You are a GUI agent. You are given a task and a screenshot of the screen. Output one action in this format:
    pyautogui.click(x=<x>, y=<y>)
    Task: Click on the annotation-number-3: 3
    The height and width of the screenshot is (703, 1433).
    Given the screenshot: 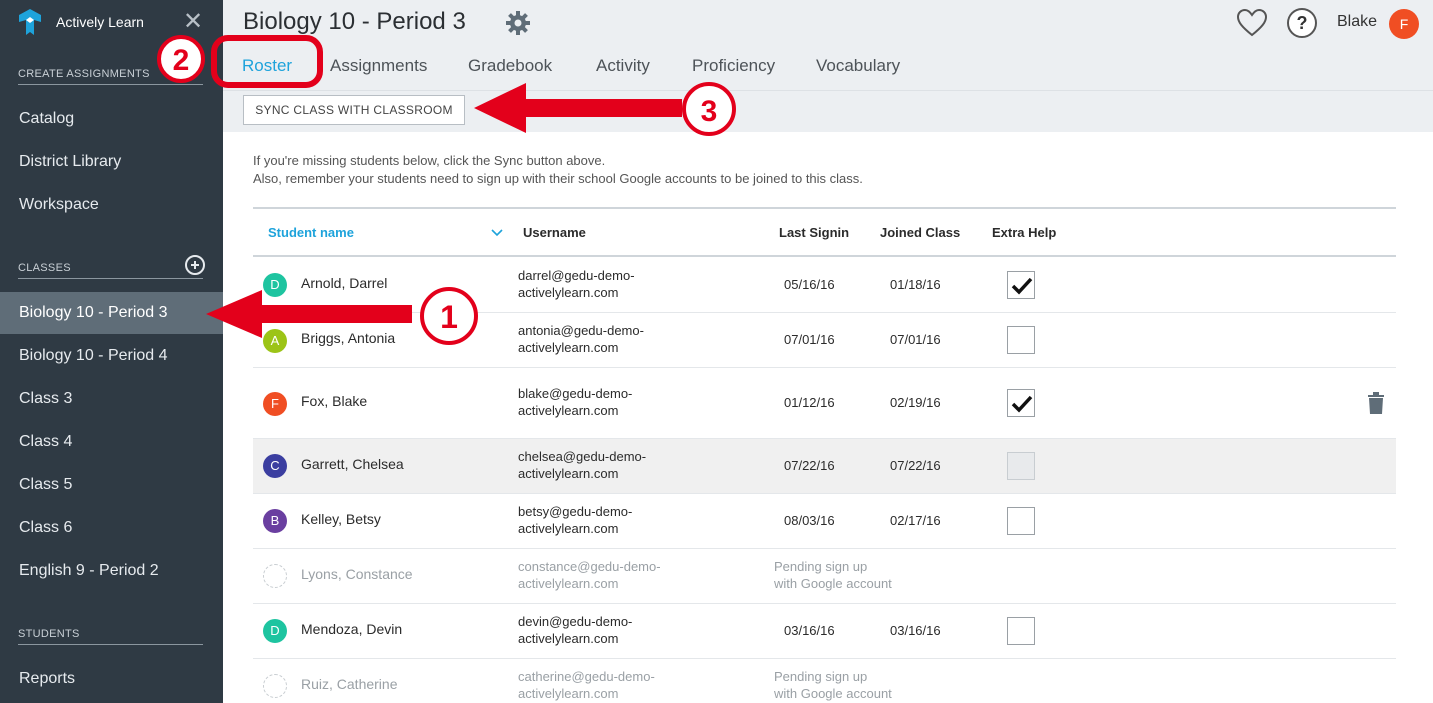 What is the action you would take?
    pyautogui.click(x=709, y=111)
    